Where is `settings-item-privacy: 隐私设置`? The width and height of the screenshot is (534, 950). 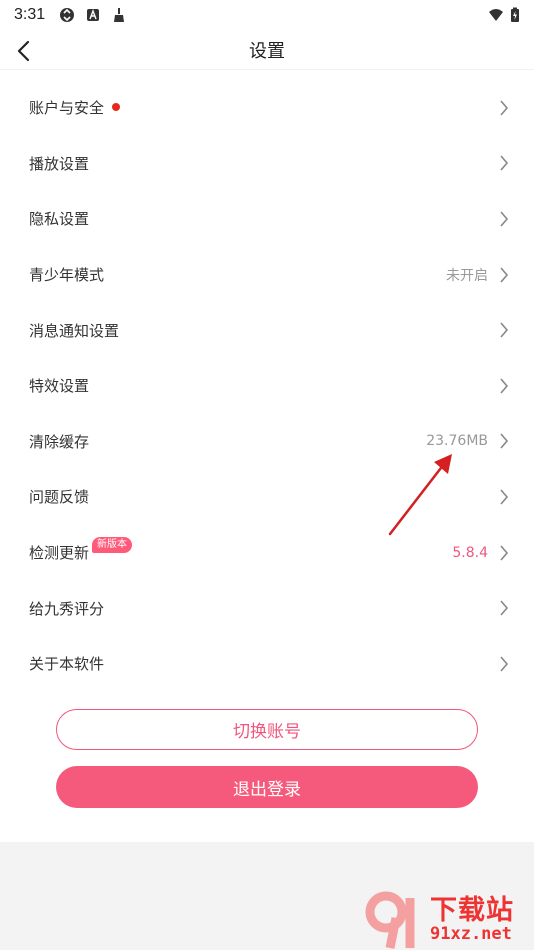 settings-item-privacy: 隐私设置 is located at coordinates (267, 219).